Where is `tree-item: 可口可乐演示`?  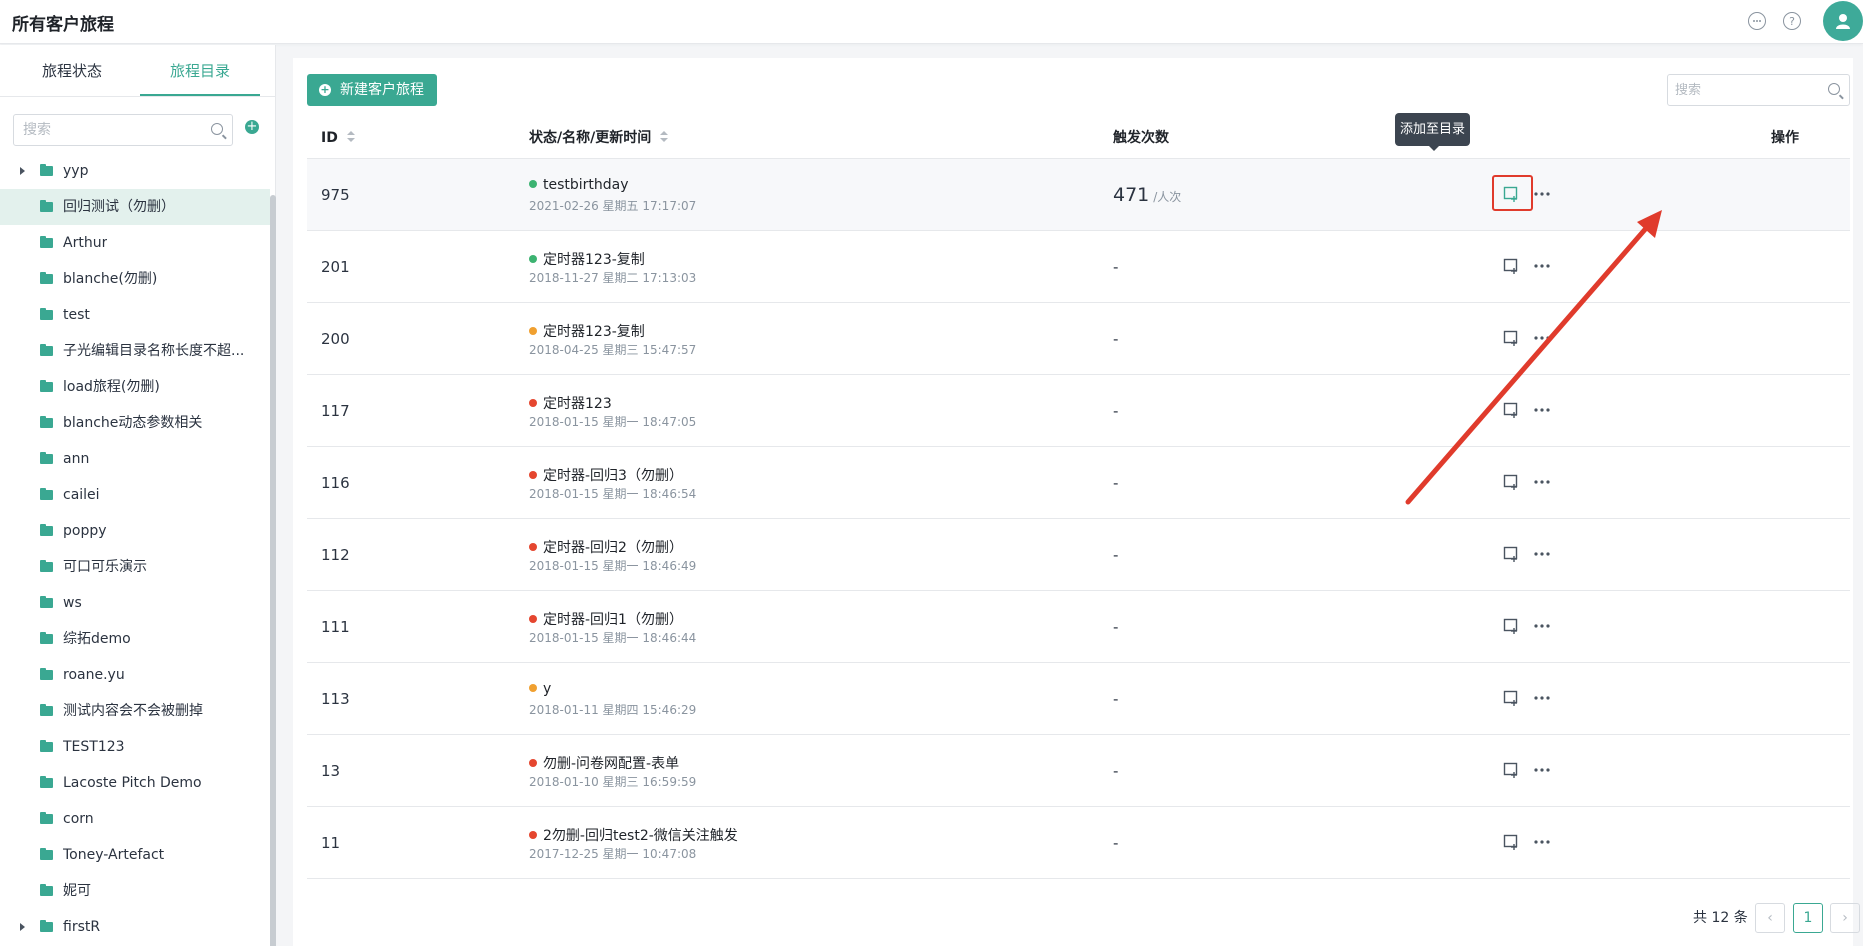
tree-item: 可口可乐演示 is located at coordinates (135, 567).